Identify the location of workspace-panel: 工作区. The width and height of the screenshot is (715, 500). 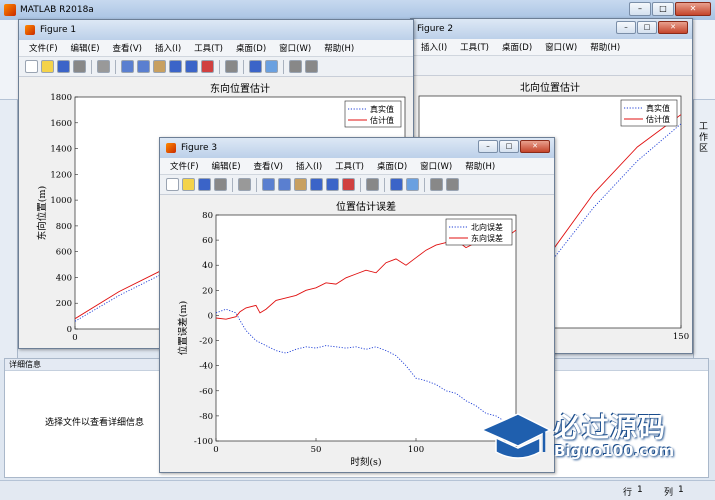
(704, 230).